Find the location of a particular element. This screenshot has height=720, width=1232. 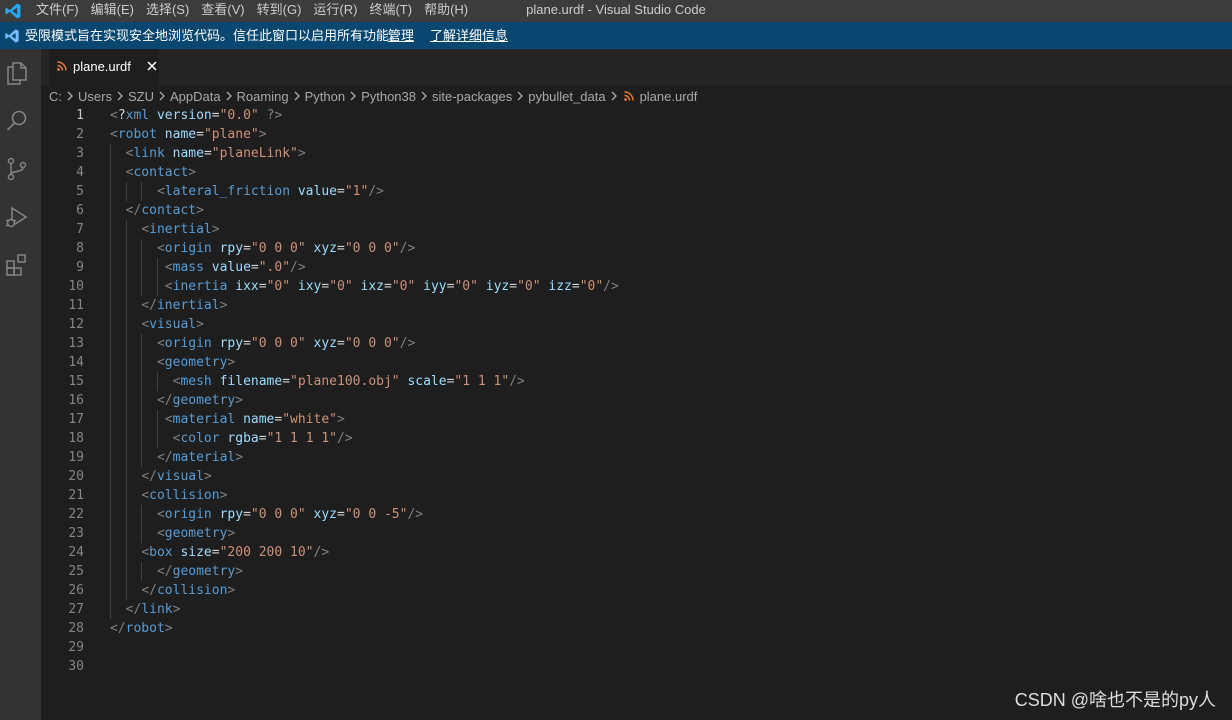

breadcrumb-item: Python is located at coordinates (325, 96).